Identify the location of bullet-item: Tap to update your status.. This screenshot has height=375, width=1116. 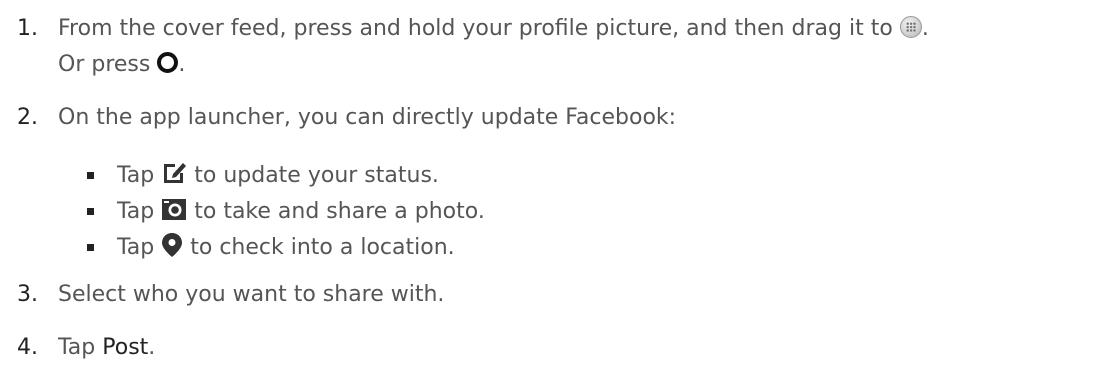
(278, 176).